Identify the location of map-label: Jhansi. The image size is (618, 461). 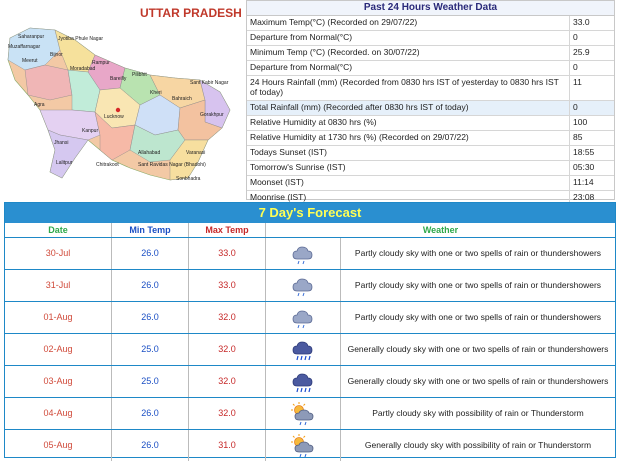
(61, 143).